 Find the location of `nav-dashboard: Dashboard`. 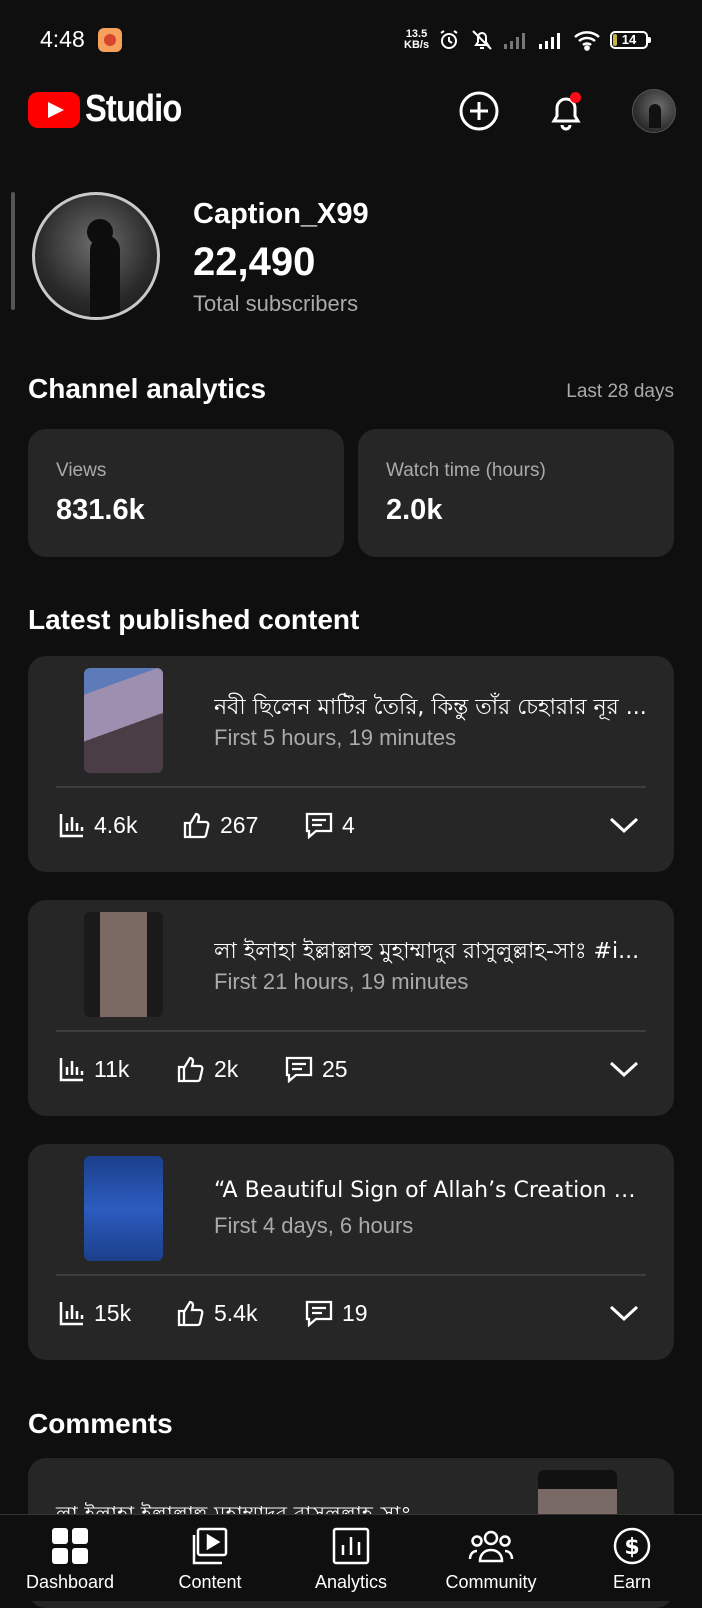

nav-dashboard: Dashboard is located at coordinates (70, 1558).